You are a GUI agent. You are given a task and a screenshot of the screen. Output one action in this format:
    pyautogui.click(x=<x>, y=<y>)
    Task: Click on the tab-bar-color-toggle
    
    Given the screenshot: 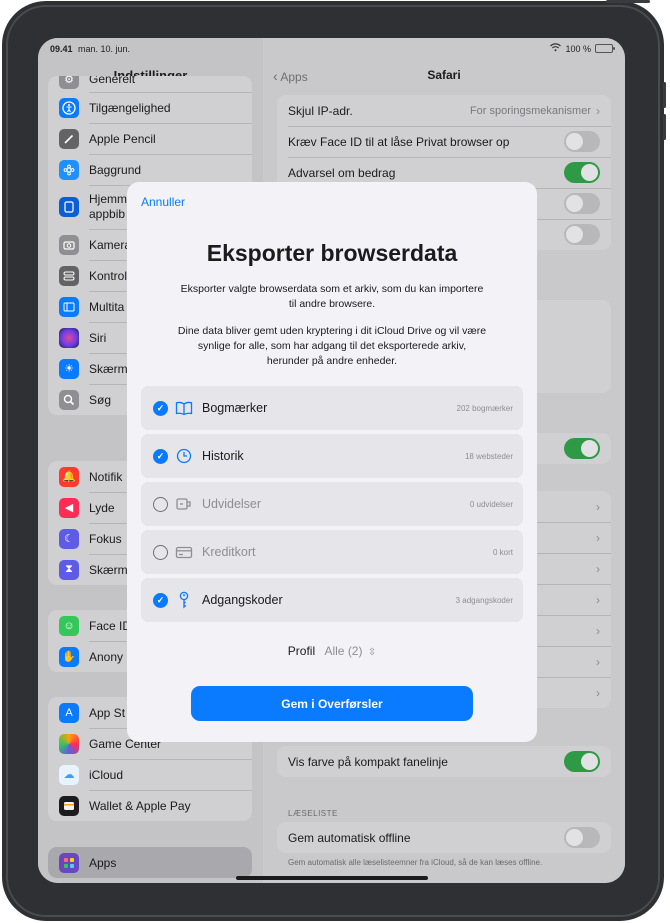 What is the action you would take?
    pyautogui.click(x=582, y=761)
    